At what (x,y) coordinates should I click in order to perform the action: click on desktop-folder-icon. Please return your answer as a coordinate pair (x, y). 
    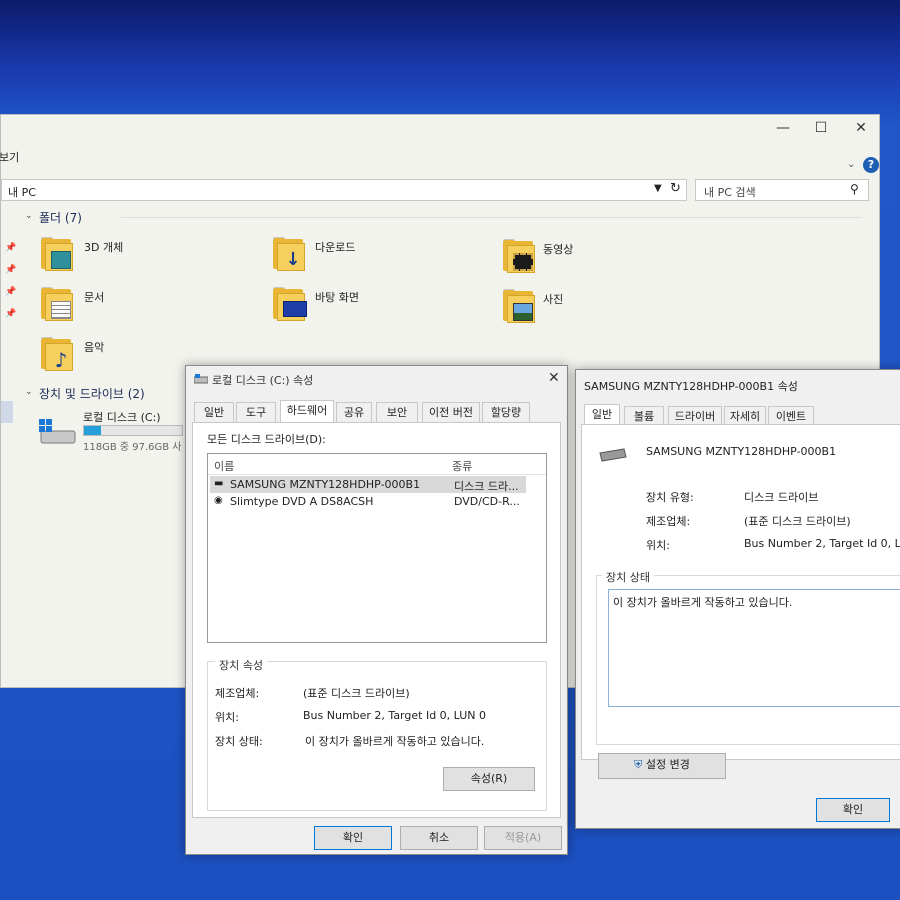
    Looking at the image, I should click on (290, 304).